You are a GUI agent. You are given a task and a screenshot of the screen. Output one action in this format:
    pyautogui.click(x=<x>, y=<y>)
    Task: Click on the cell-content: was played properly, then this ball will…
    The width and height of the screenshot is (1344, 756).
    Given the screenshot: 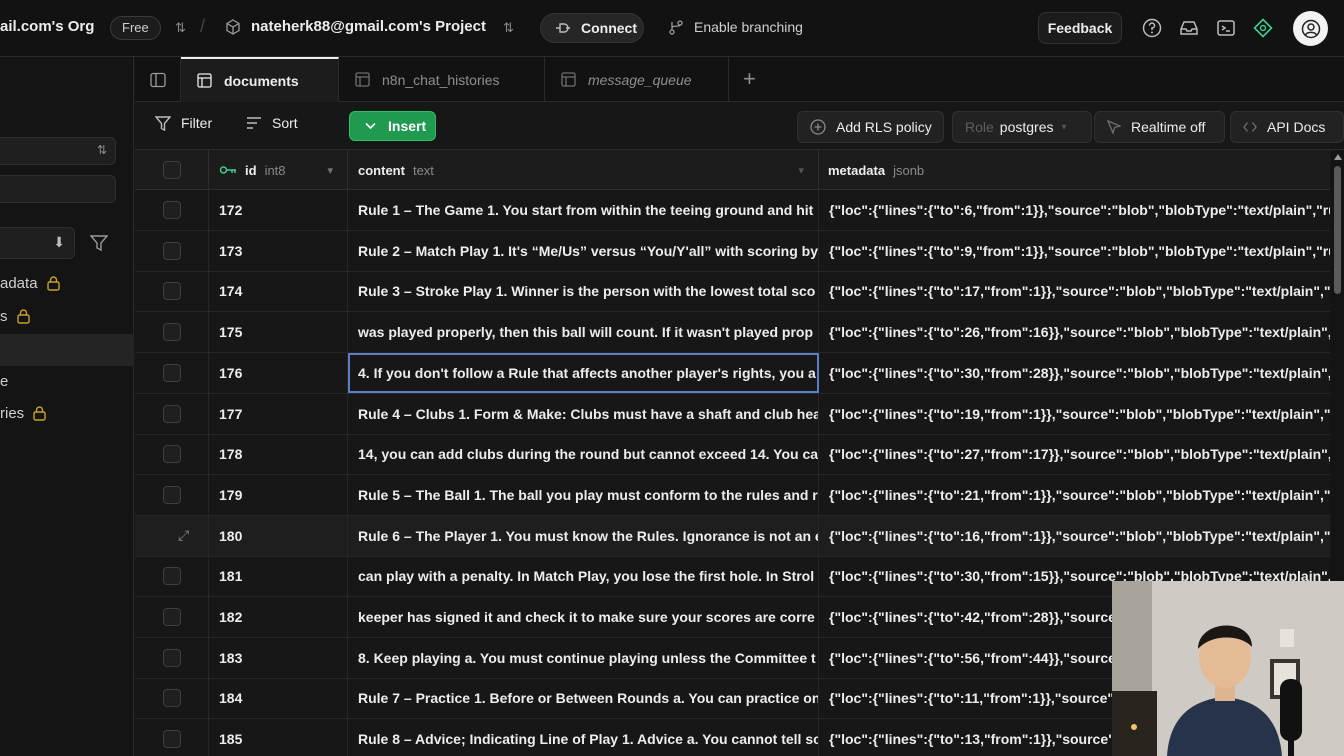 What is the action you would take?
    pyautogui.click(x=583, y=332)
    